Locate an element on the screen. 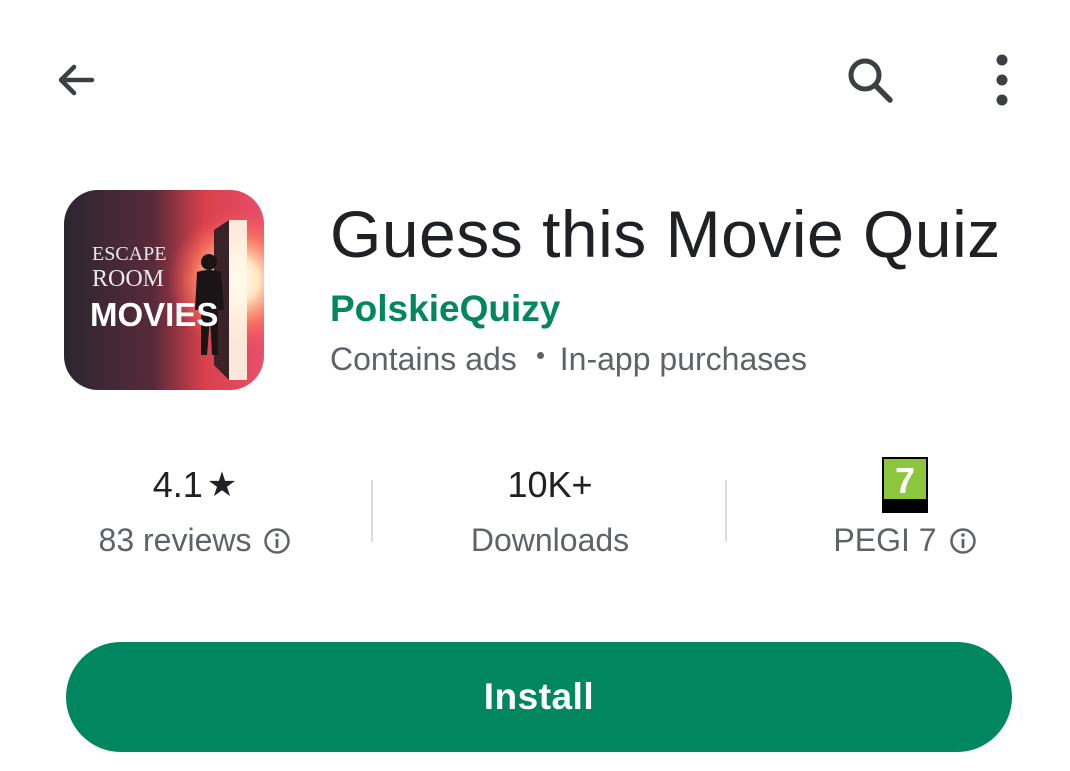 The image size is (1070, 771). content-rating-stat: 7 PEGI 7 is located at coordinates (905, 504).